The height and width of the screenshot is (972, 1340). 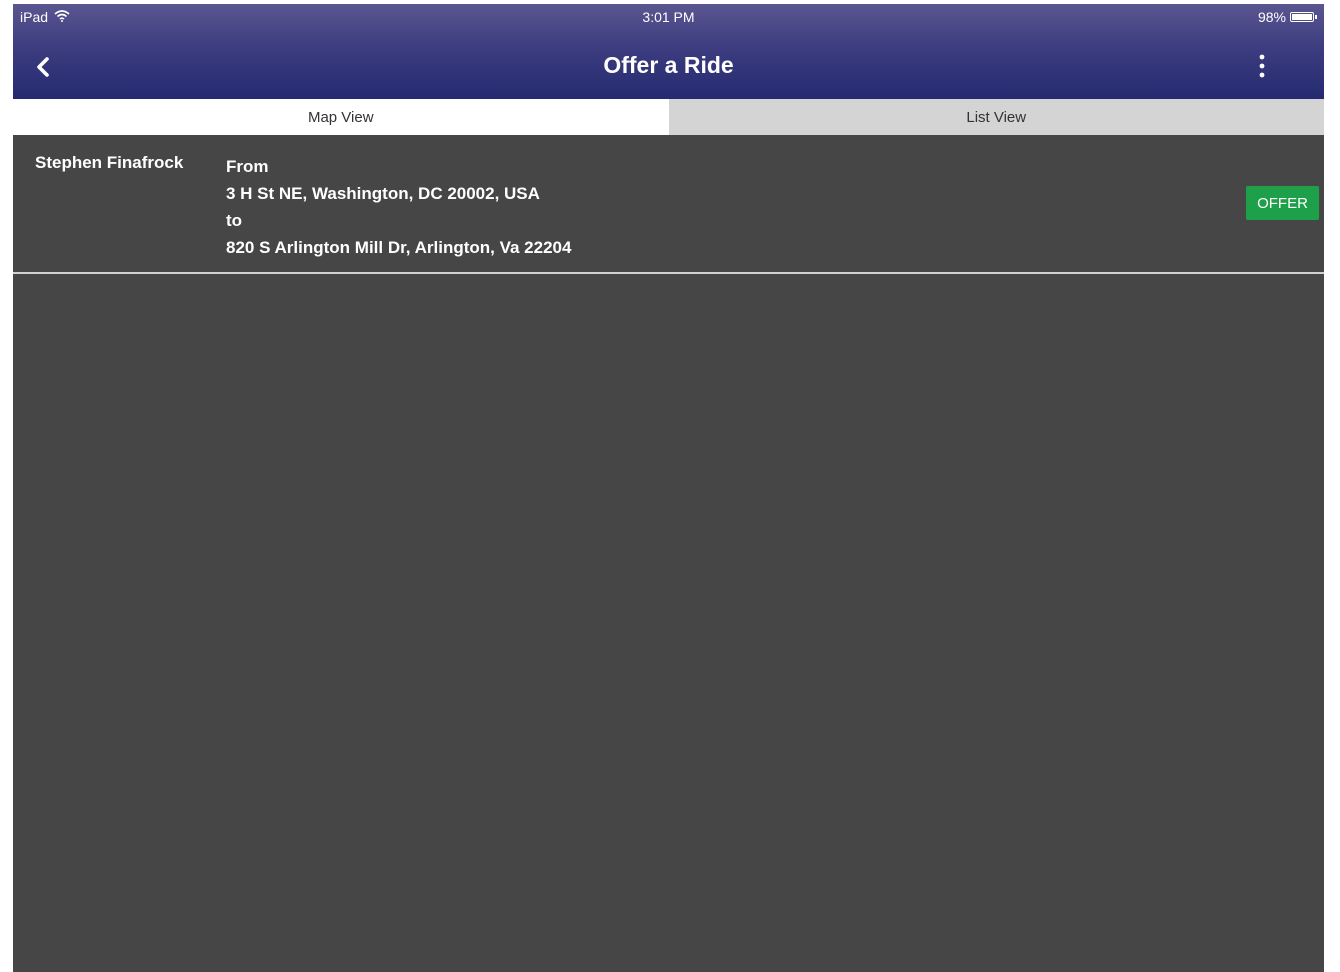 I want to click on more-vertical-icon, so click(x=1262, y=66).